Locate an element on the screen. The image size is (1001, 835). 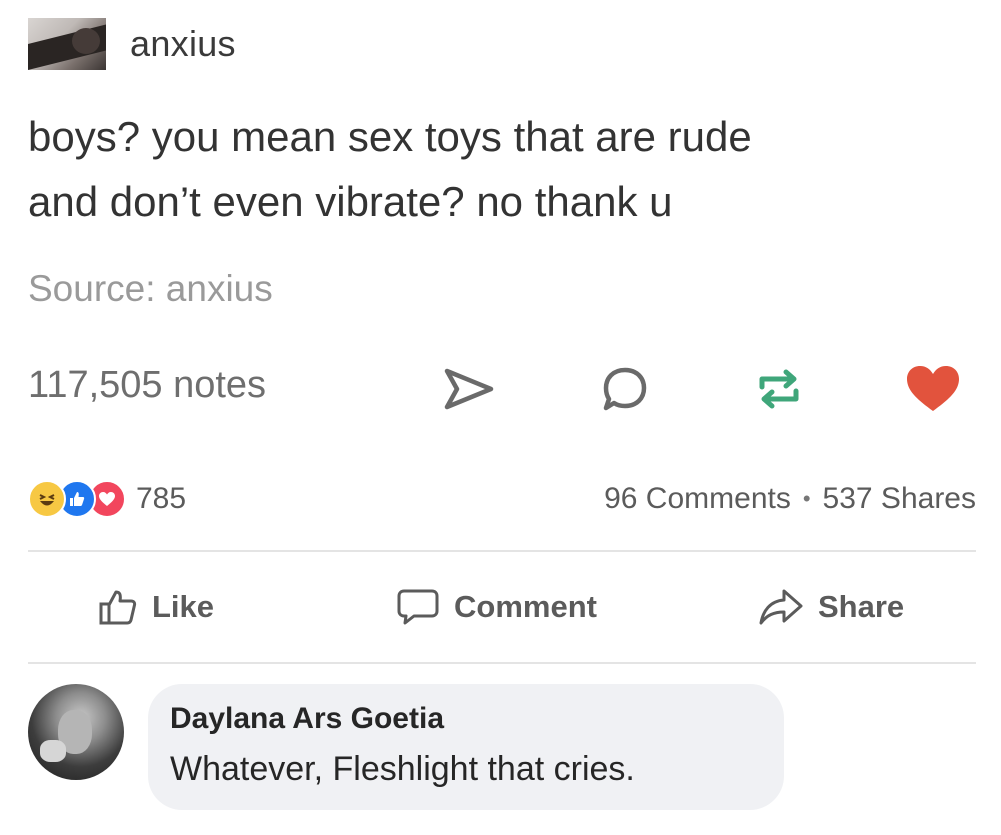
tumblr-username: anxius is located at coordinates (183, 44).